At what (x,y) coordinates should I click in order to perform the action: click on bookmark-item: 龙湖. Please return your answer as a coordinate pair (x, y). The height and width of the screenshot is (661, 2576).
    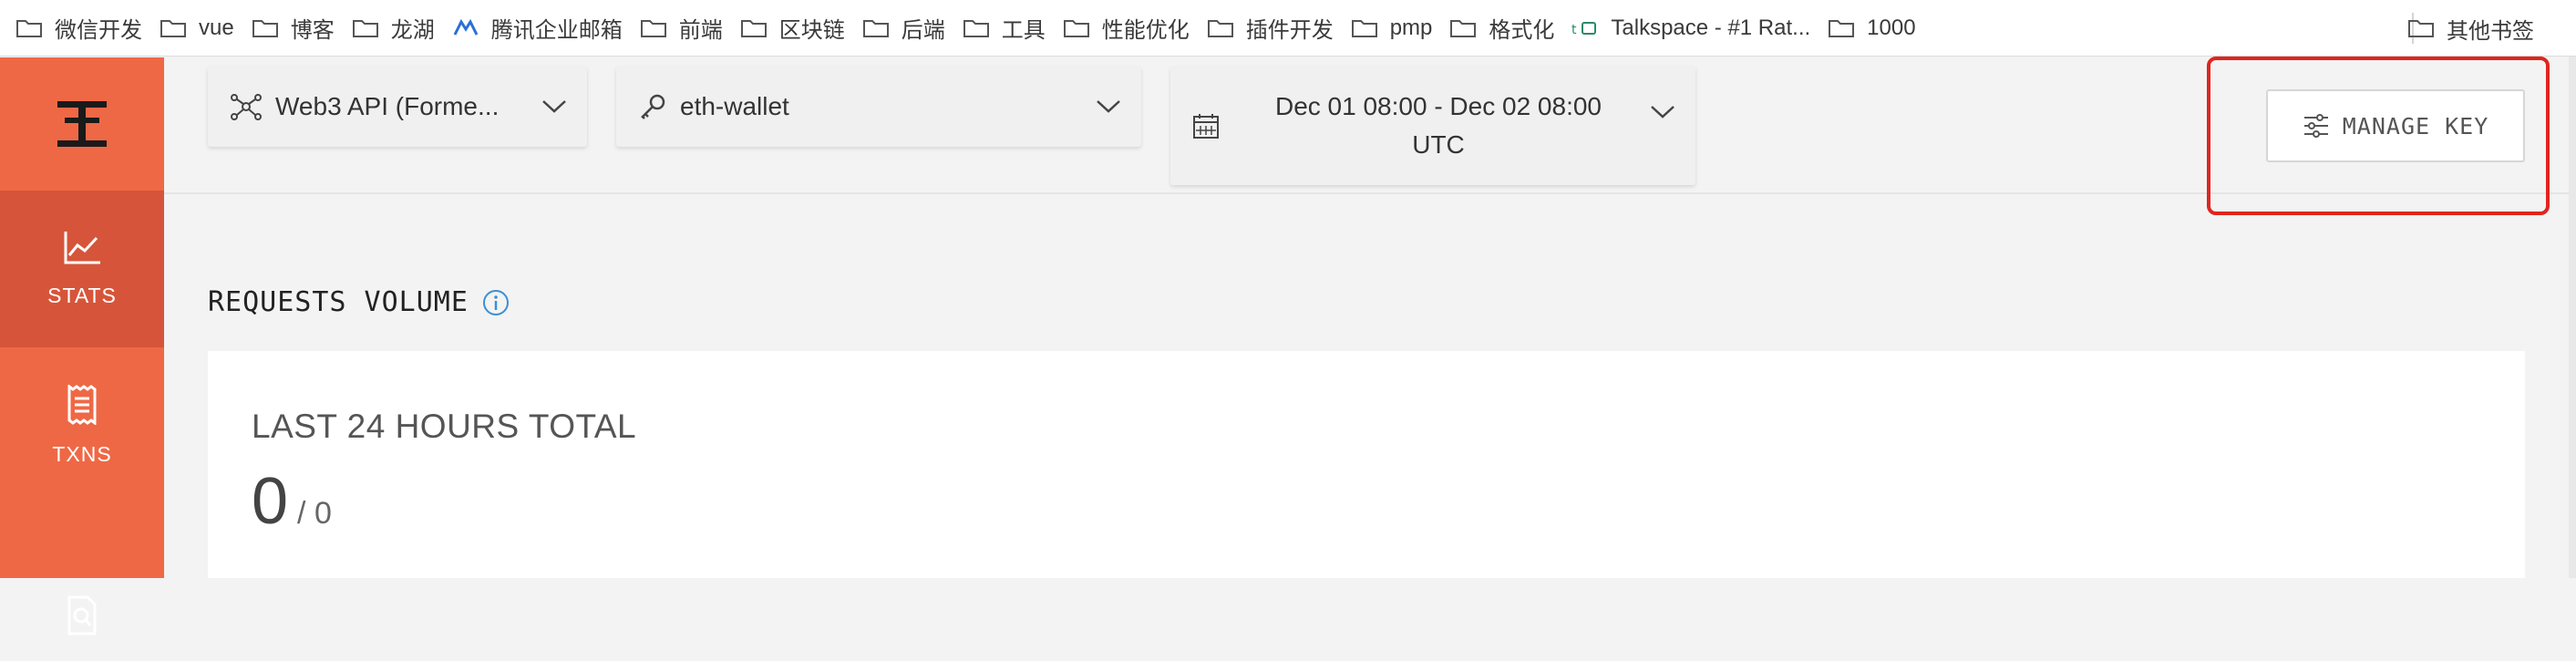
    Looking at the image, I should click on (401, 28).